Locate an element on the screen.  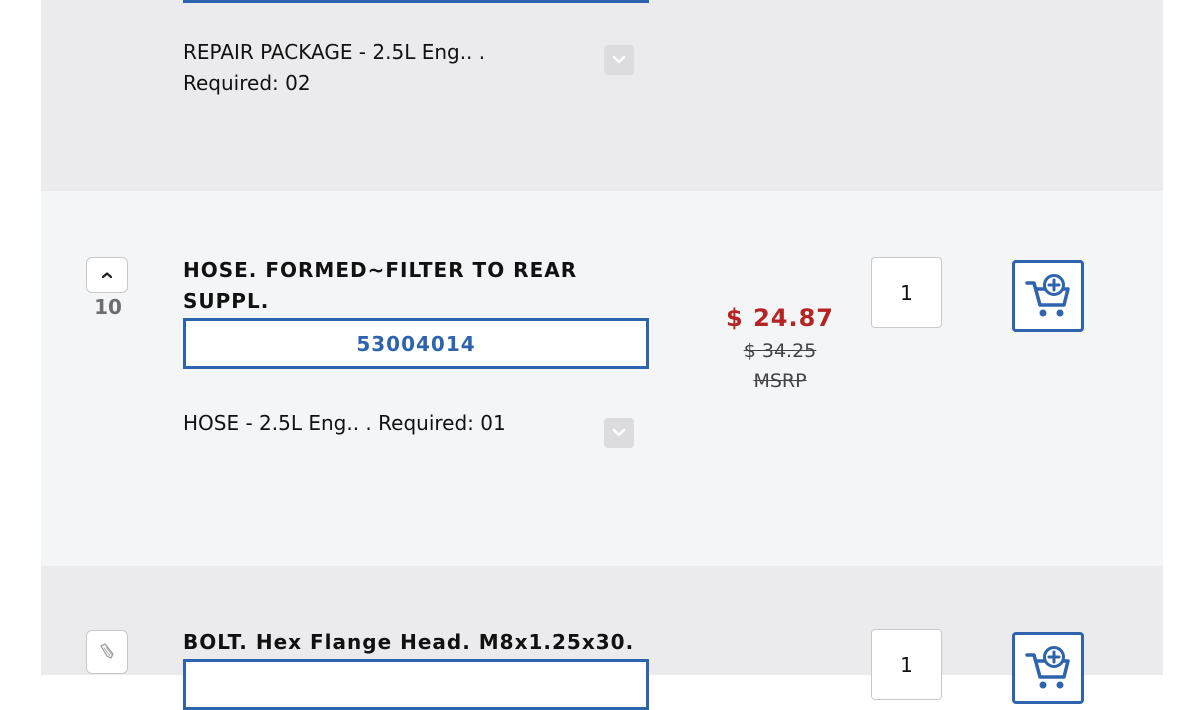
msrp-label: MSRP is located at coordinates (780, 381).